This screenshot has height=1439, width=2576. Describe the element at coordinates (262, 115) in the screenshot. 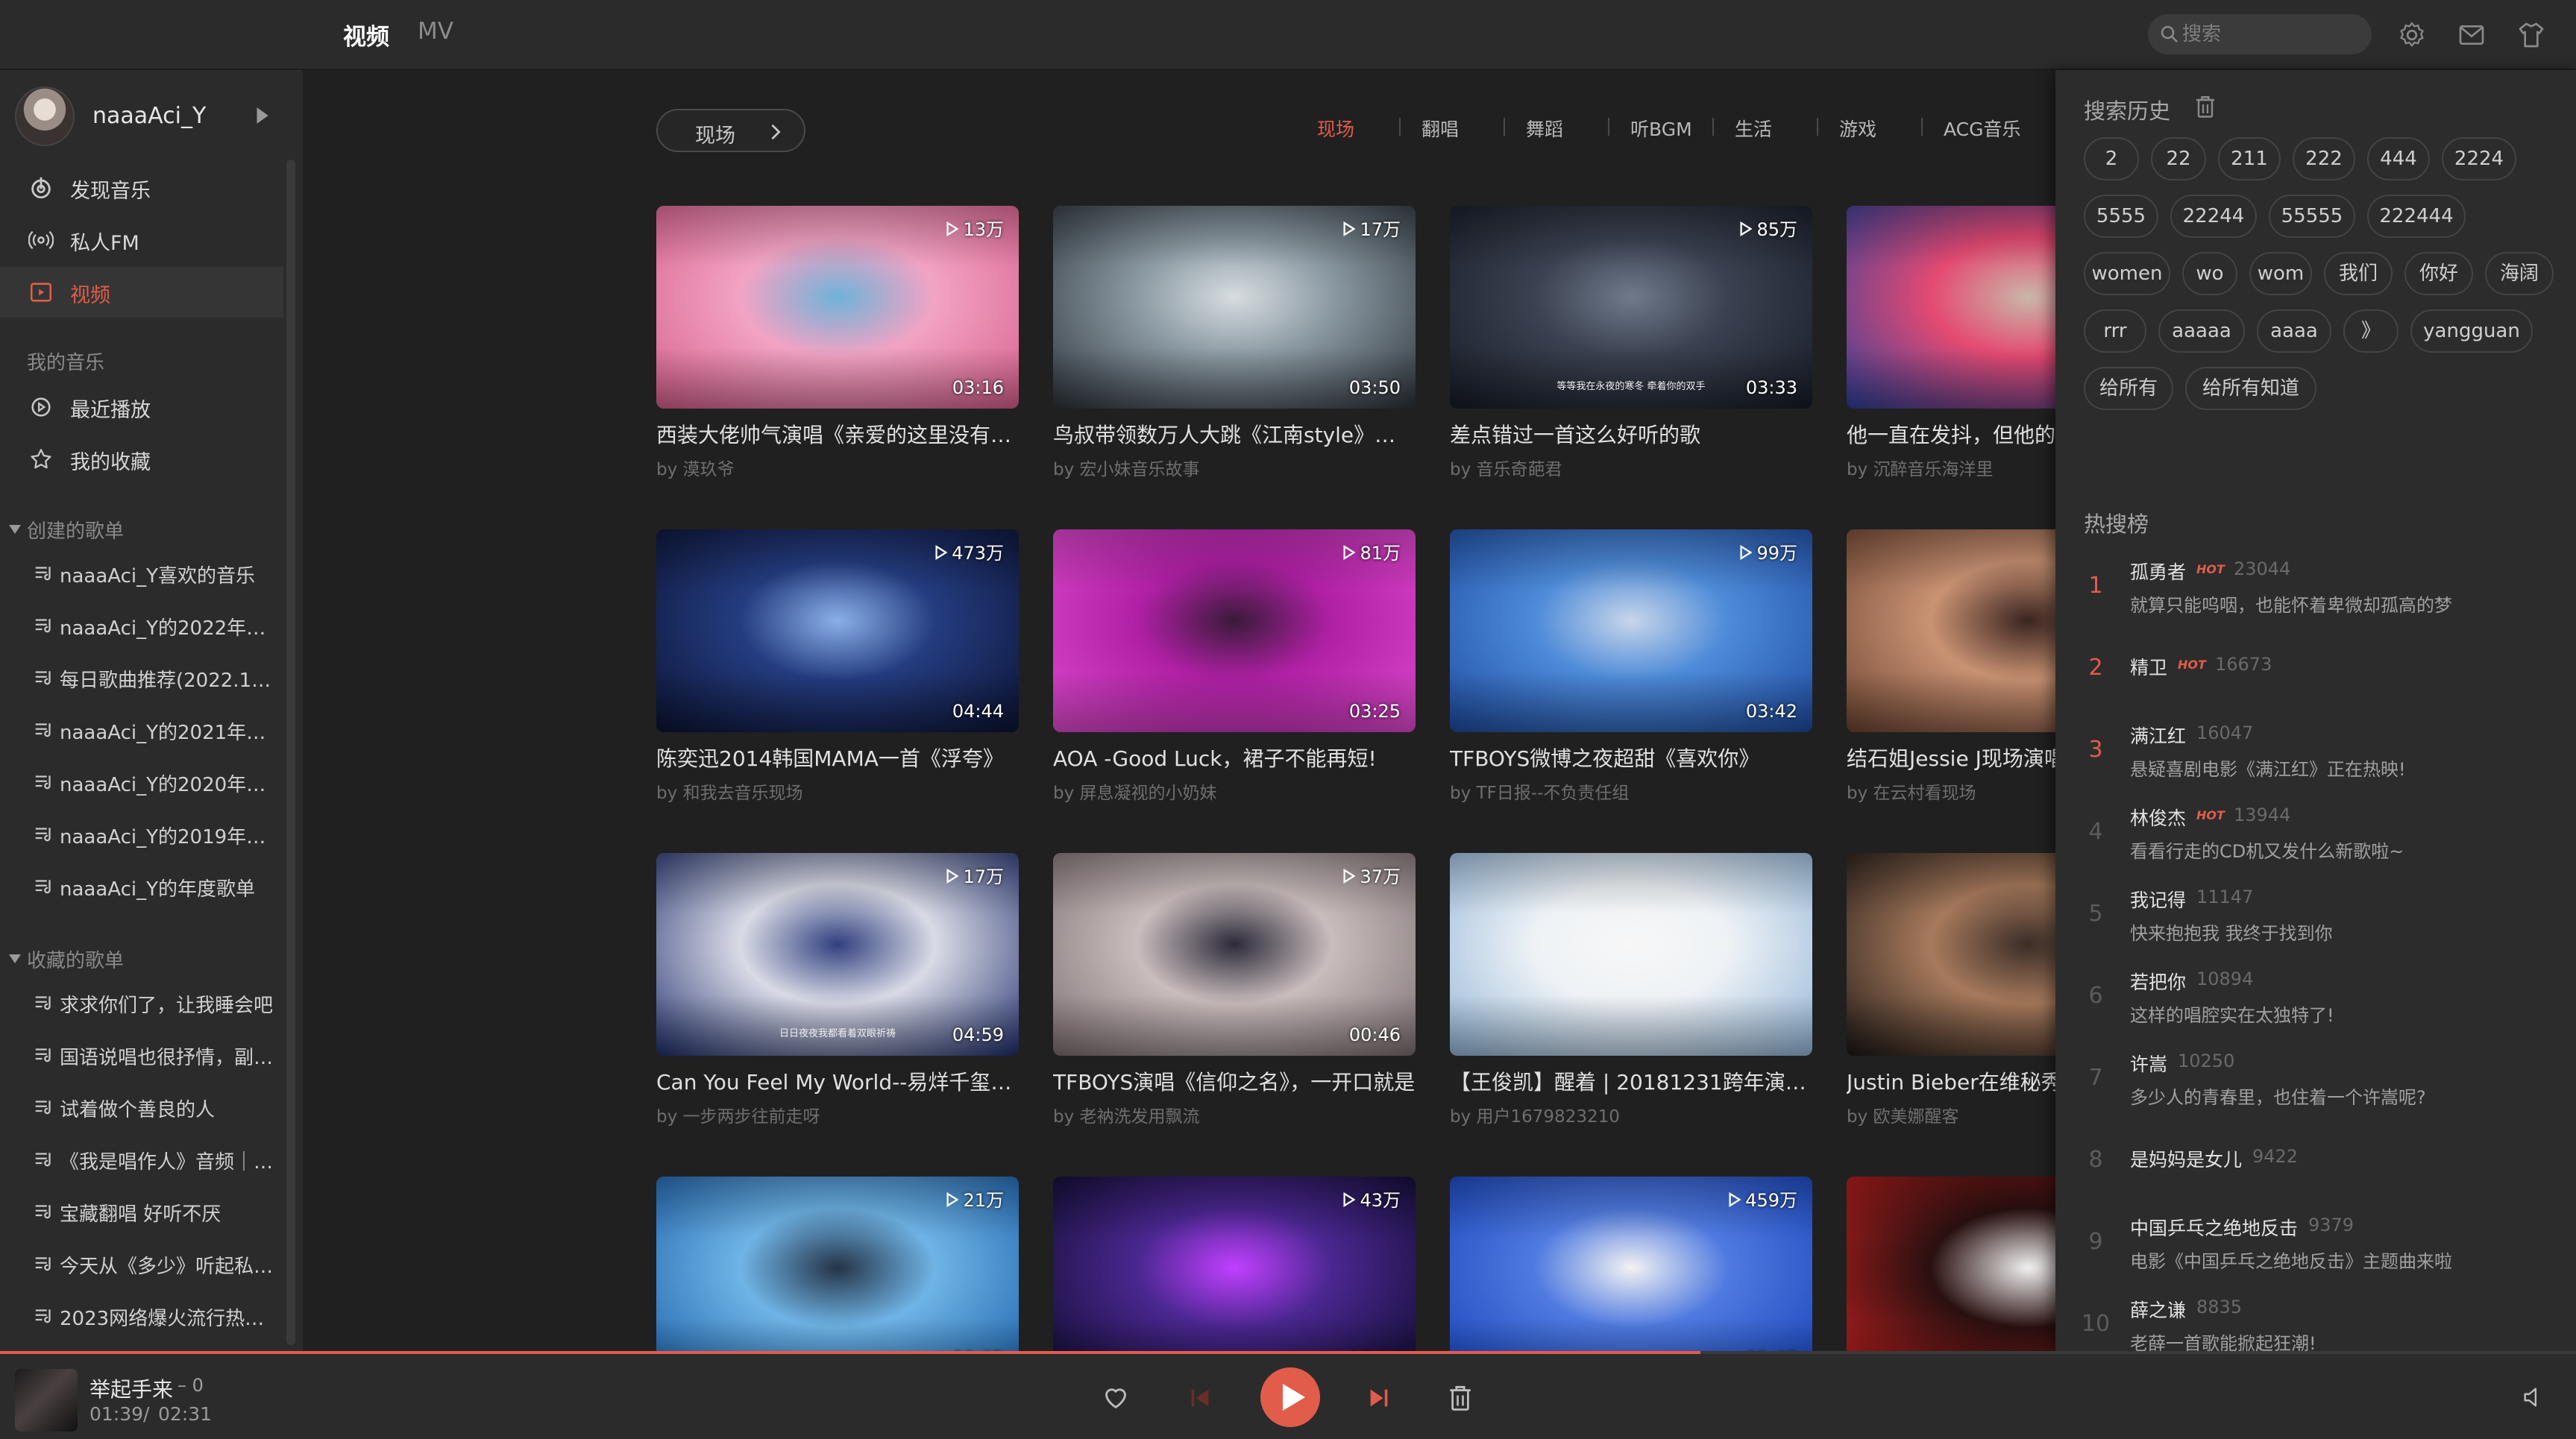

I see `caret-right-icon` at that location.